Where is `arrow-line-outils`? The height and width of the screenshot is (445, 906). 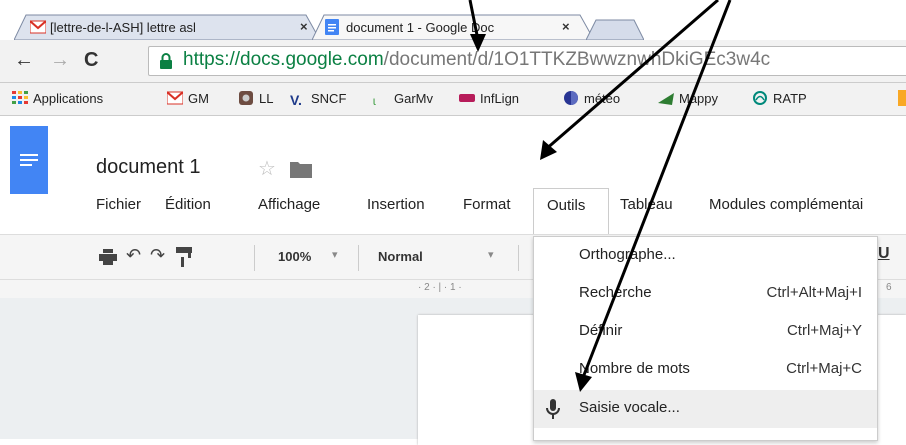 arrow-line-outils is located at coordinates (631, 76).